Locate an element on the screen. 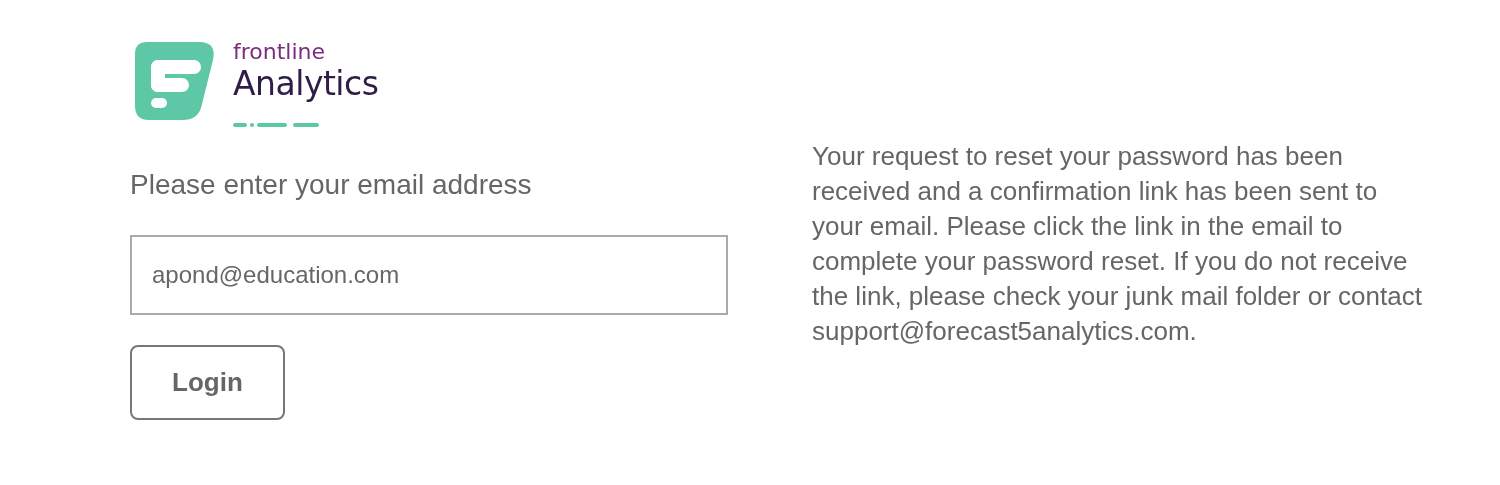 The width and height of the screenshot is (1500, 485). dash-line-icon is located at coordinates (276, 125).